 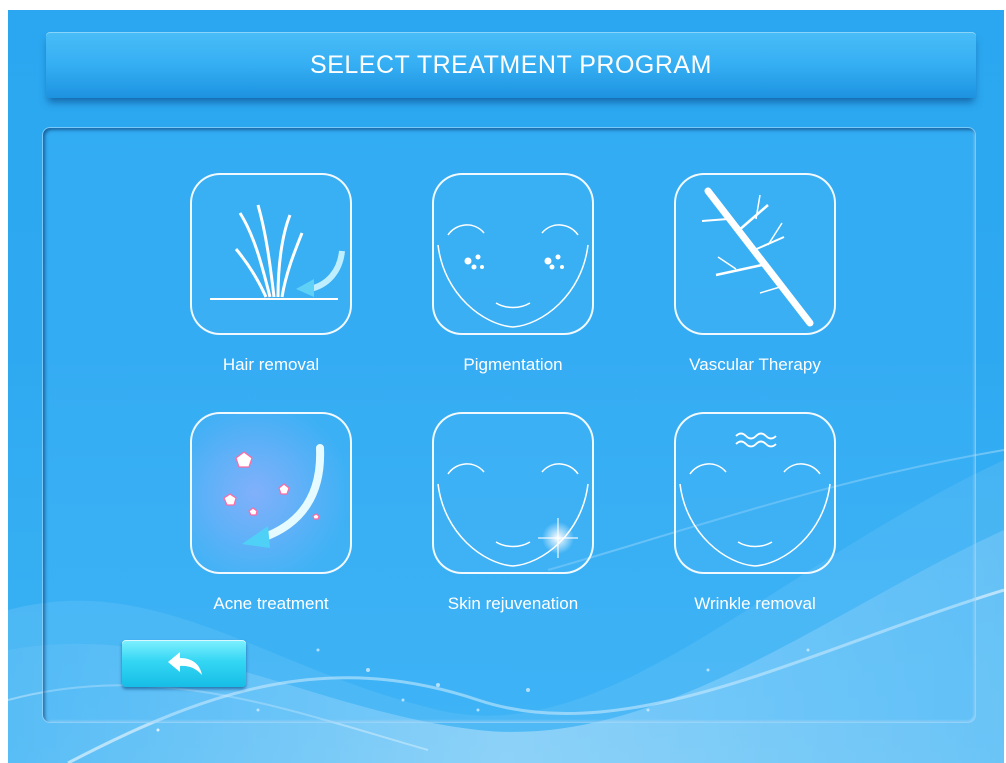 I want to click on skin-rejuvenation-label: Skin rejuvenation, so click(x=513, y=603).